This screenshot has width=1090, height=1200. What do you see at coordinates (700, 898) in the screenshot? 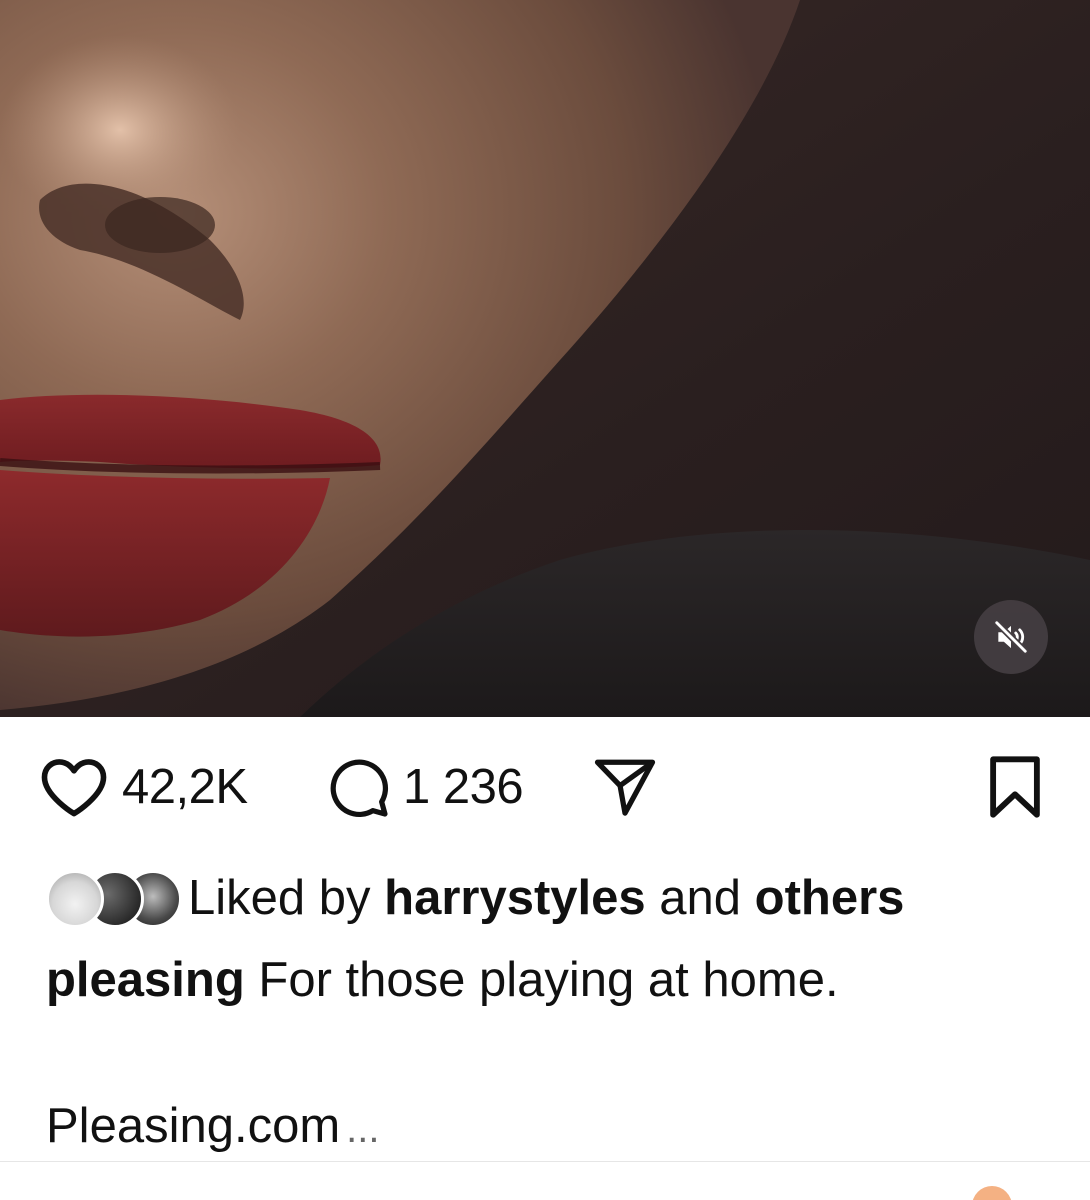
I see `liked-by-connector: and` at bounding box center [700, 898].